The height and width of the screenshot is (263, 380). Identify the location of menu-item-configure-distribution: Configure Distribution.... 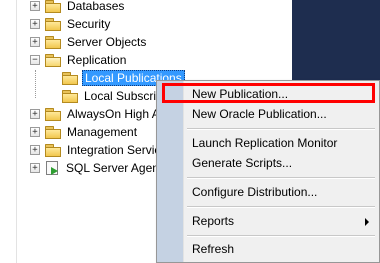
(280, 192).